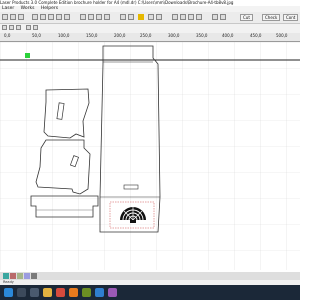  I want to click on ruler-label: 150,0, so click(92, 35).